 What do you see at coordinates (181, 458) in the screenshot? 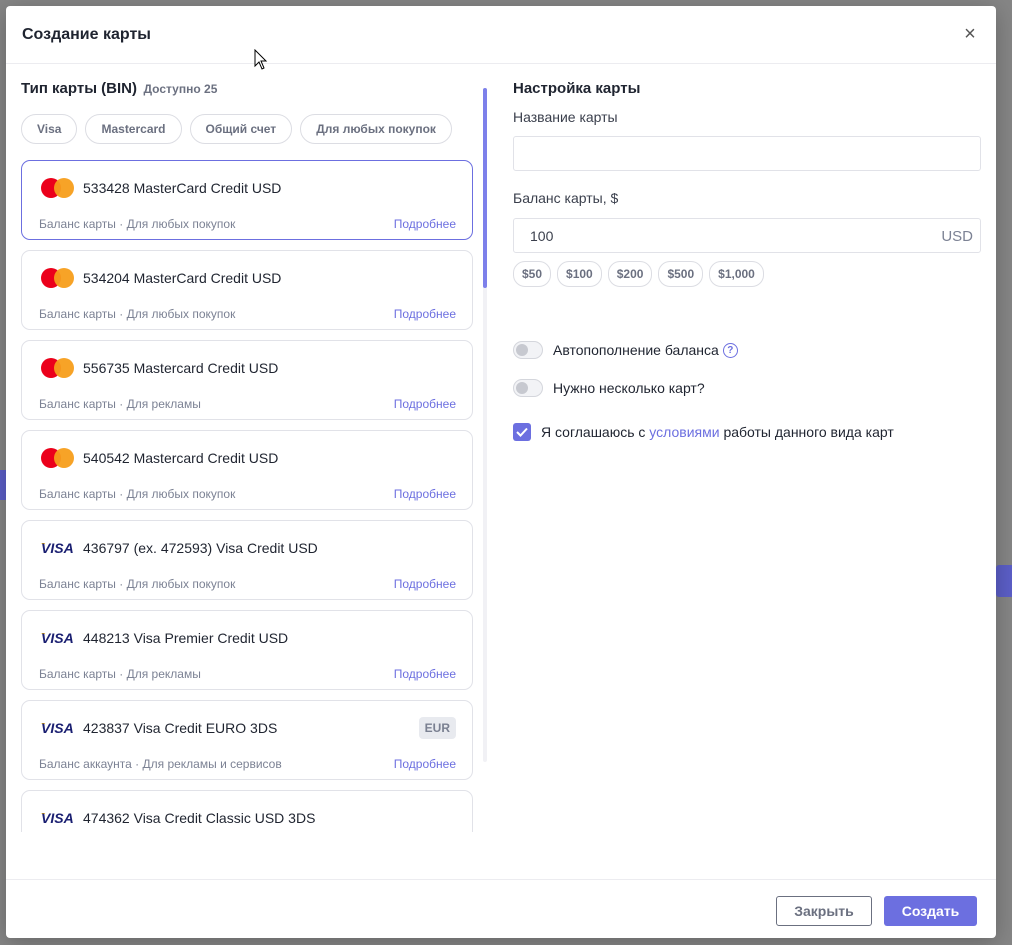
I see `card-type-name: 540542 Mastercard Credit USD` at bounding box center [181, 458].